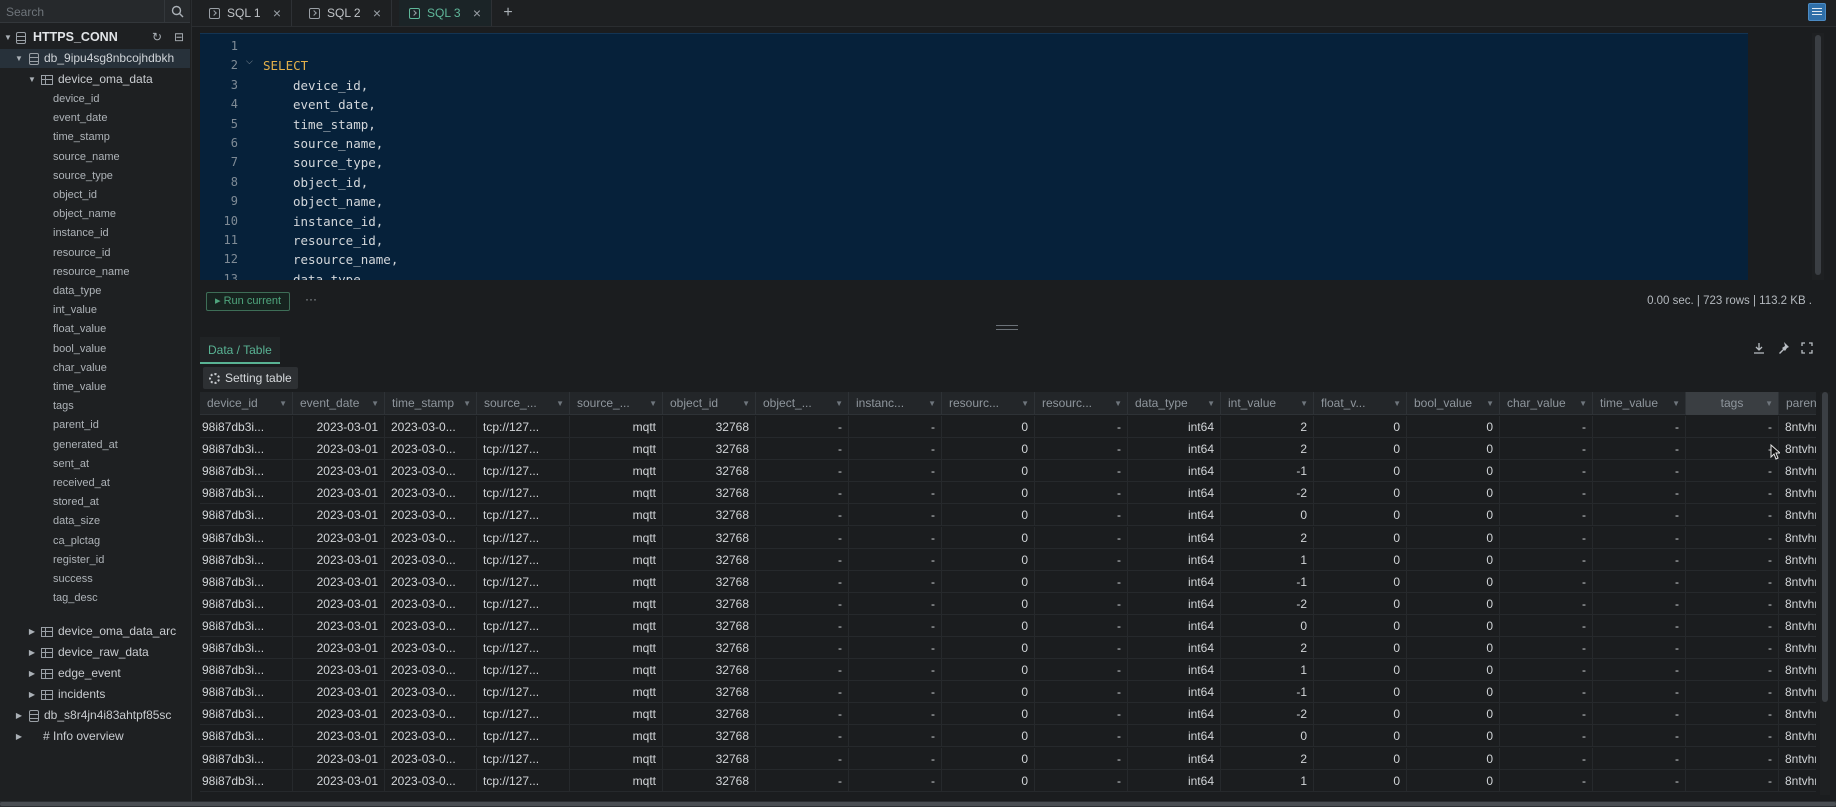 The width and height of the screenshot is (1836, 807). I want to click on table-cell: 2, so click(1267, 427).